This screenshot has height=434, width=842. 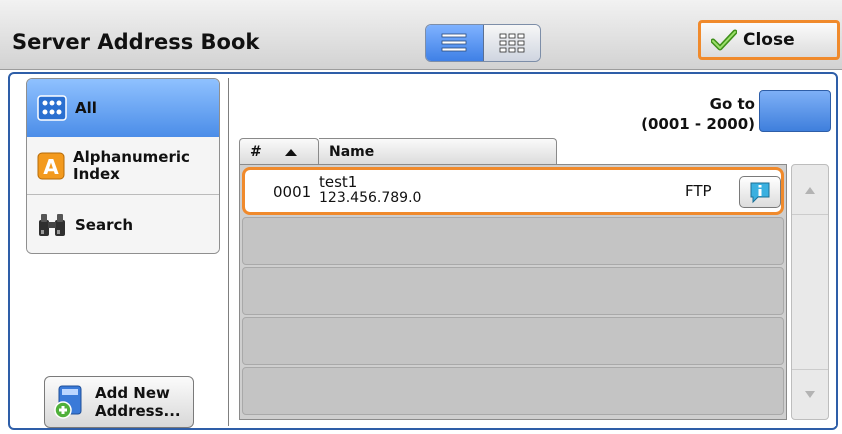 I want to click on scroll-down-button, so click(x=810, y=394).